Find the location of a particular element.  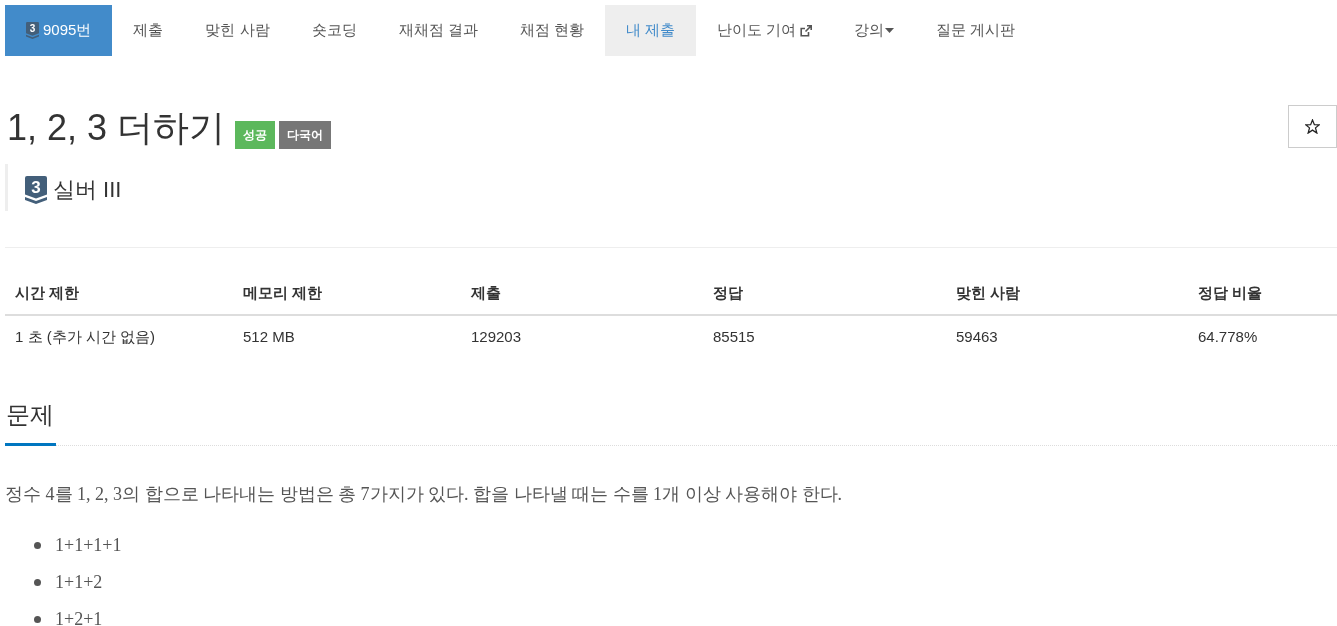

nav-tab: 맞힌 사람 is located at coordinates (237, 30).